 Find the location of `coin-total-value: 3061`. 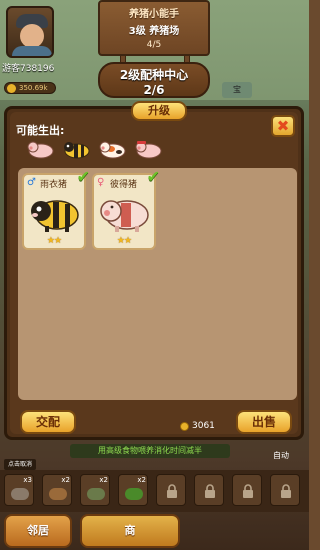

coin-total-value: 3061 is located at coordinates (203, 426).